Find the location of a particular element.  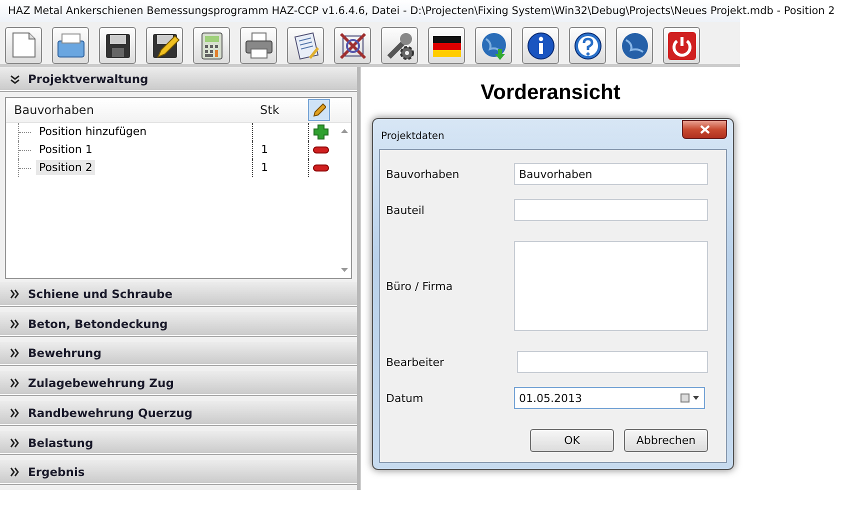

section-header: Zulagebewehrung Zug is located at coordinates (178, 383).